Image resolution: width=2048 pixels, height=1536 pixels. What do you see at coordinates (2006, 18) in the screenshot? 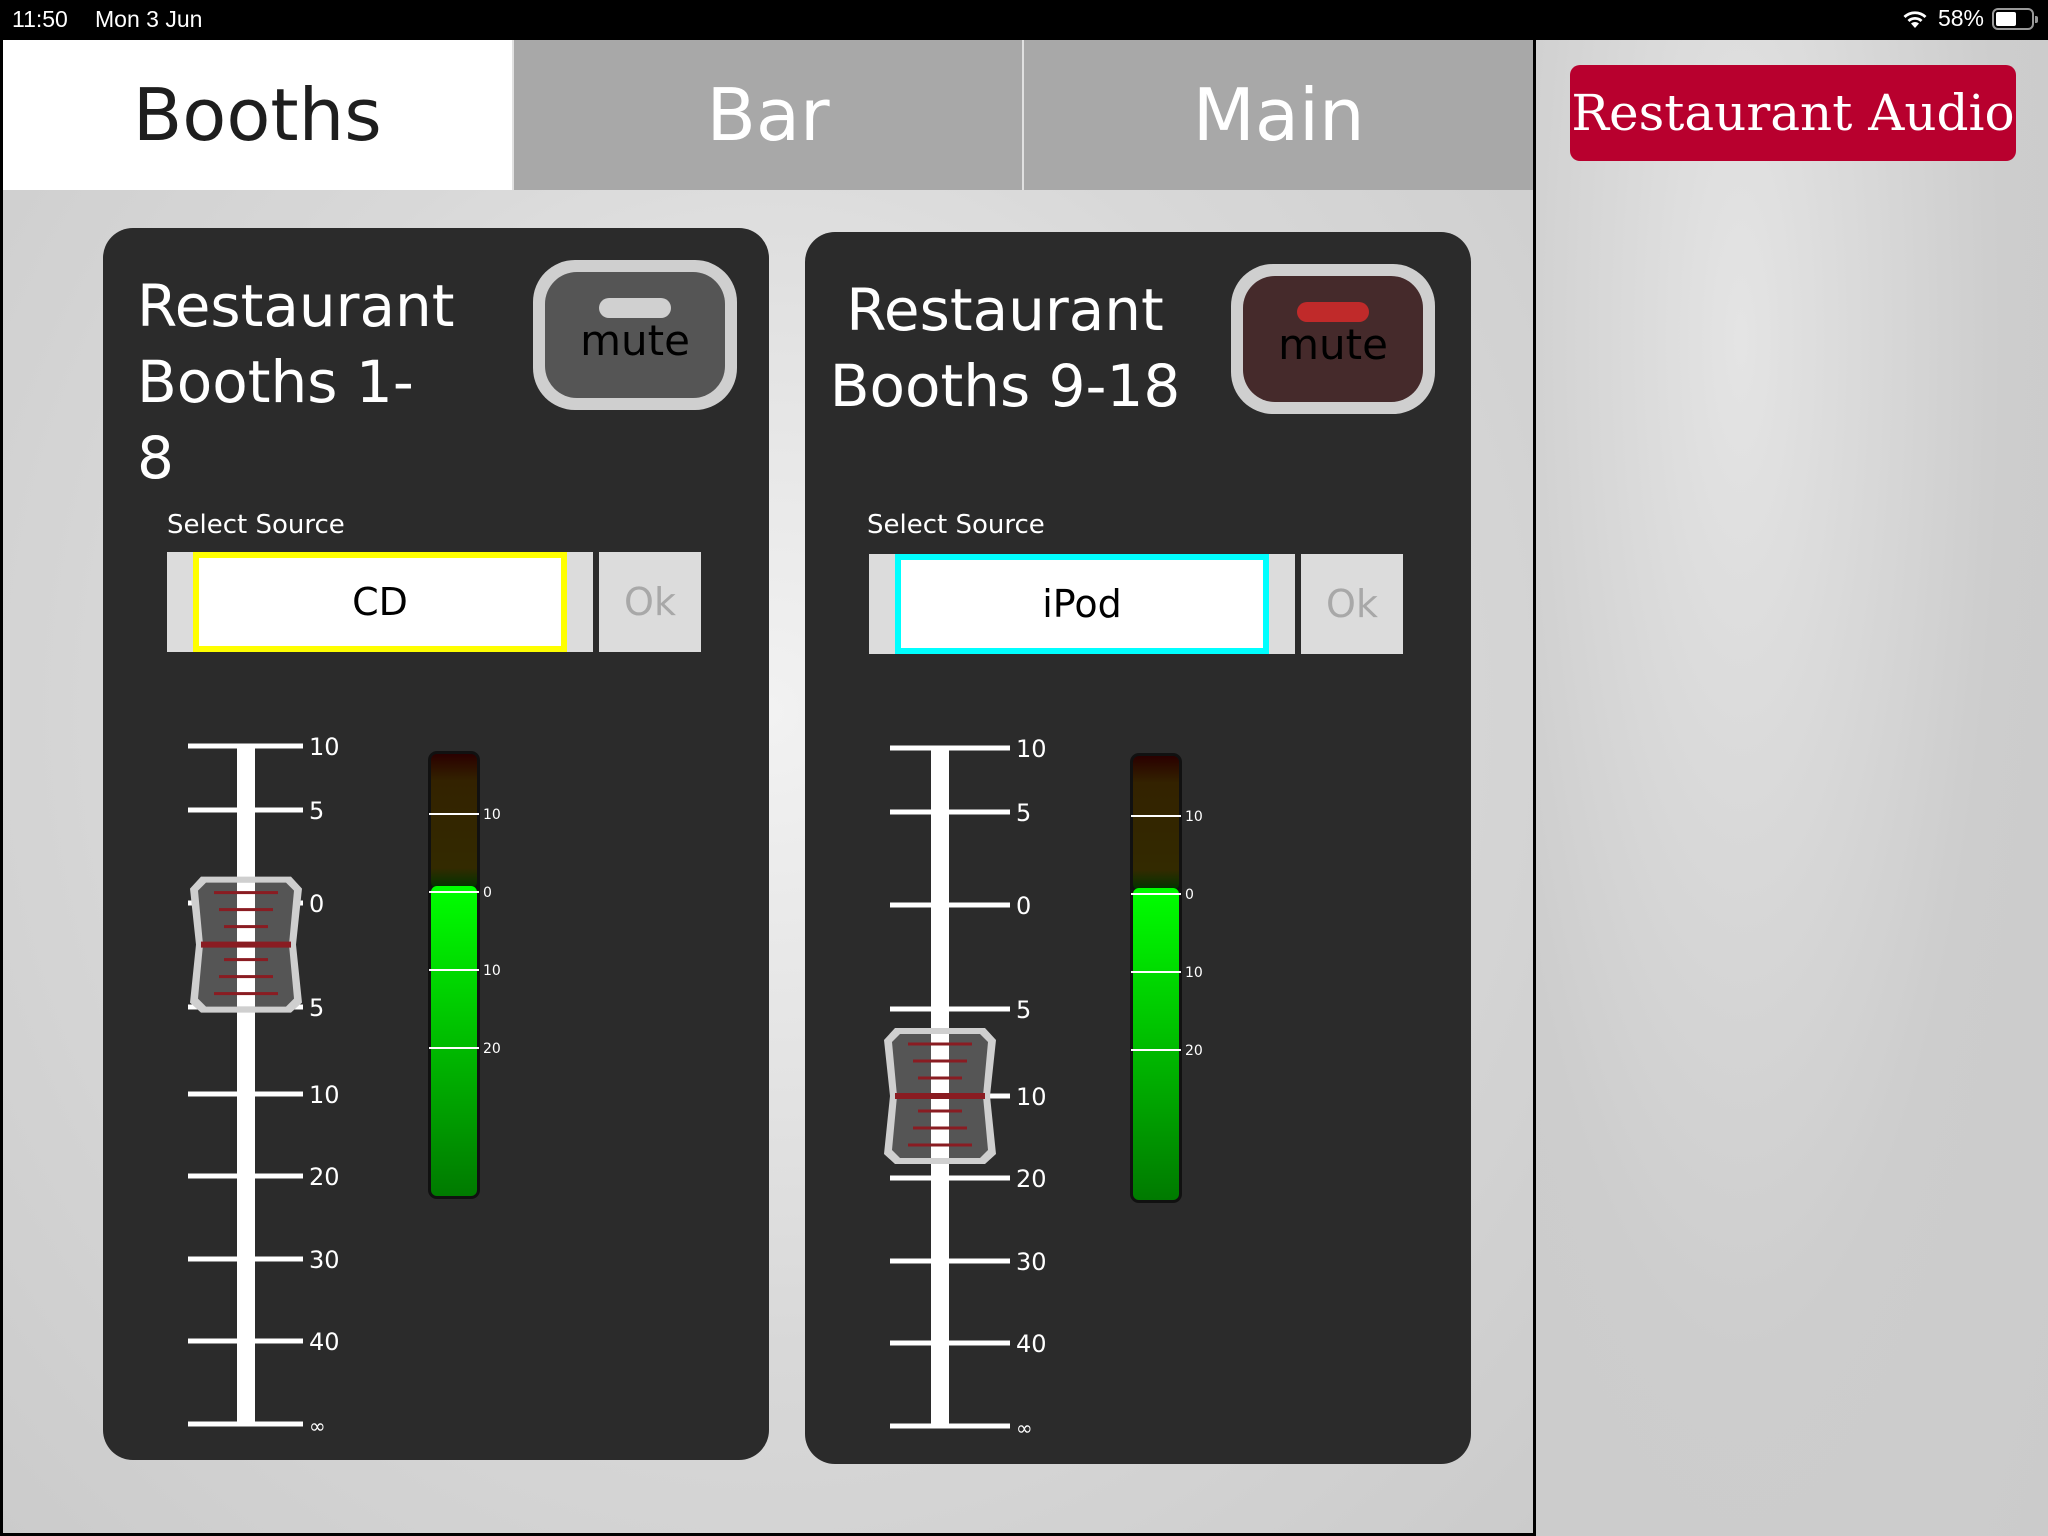
I see `battery-fill` at bounding box center [2006, 18].